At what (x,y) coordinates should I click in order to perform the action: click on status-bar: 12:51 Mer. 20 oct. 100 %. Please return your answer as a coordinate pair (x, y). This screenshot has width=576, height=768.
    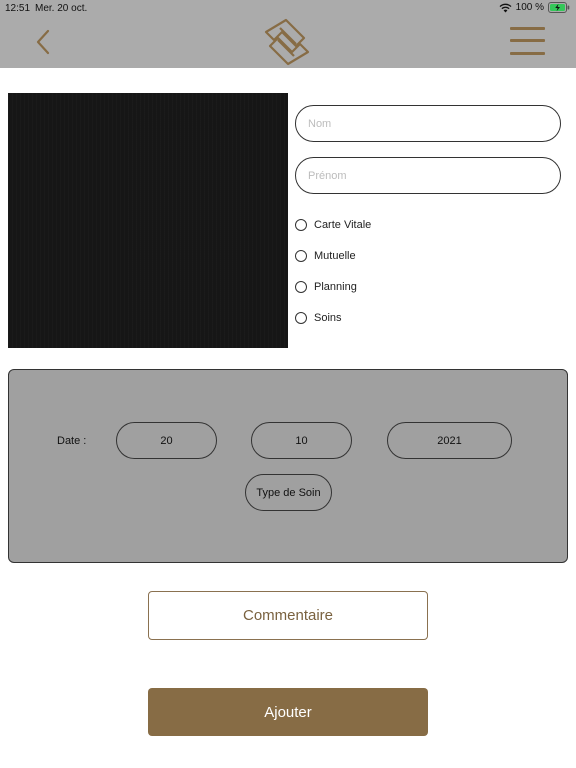
    Looking at the image, I should click on (288, 8).